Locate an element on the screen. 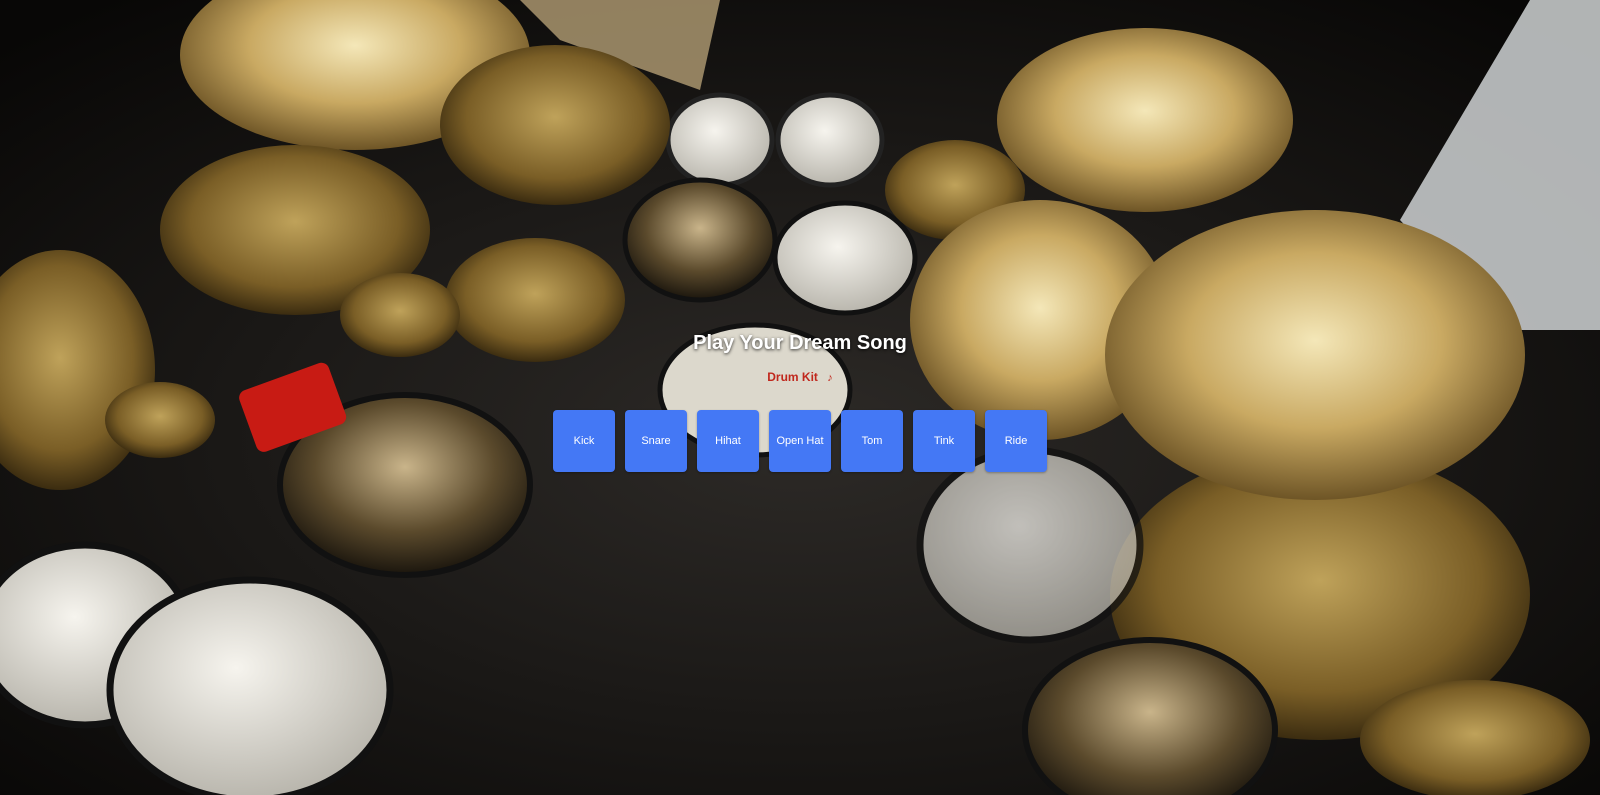 The height and width of the screenshot is (795, 1600). pad-tink-button: Tink is located at coordinates (944, 441).